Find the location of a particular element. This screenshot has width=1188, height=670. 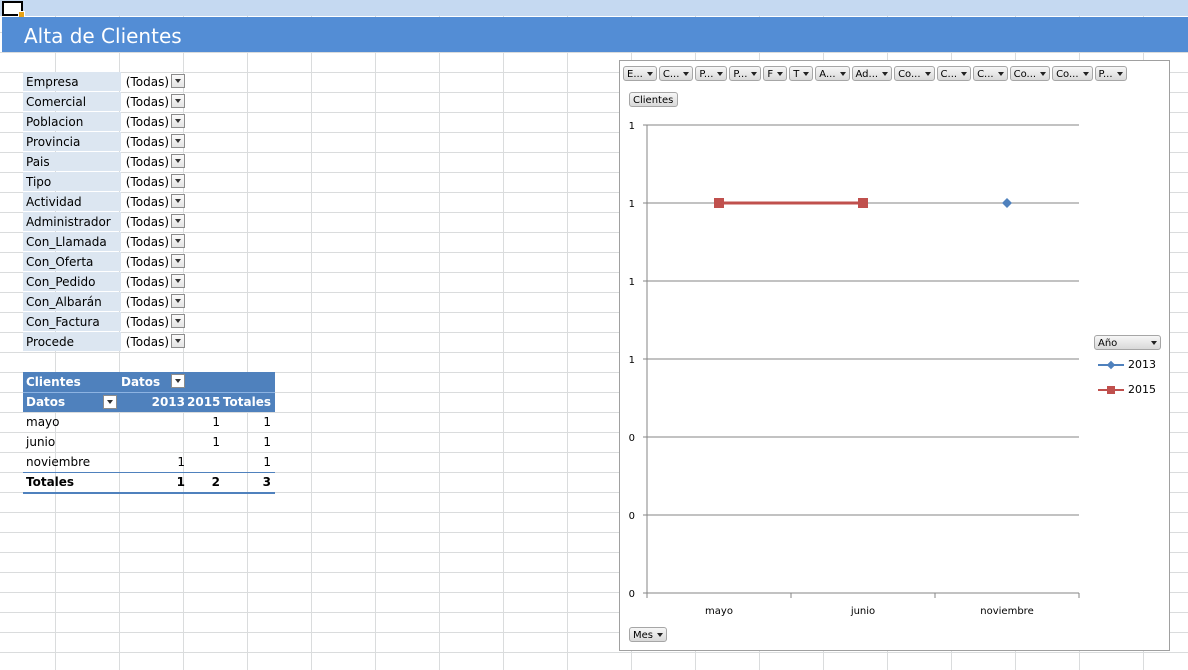

total-2013: 1 is located at coordinates (180, 482).